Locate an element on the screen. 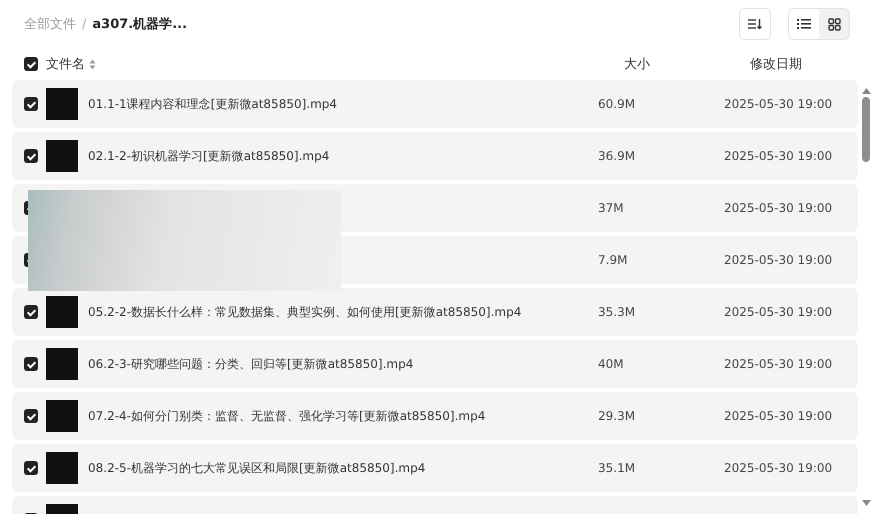 This screenshot has height=514, width=874. file-size: 36.9M is located at coordinates (617, 156).